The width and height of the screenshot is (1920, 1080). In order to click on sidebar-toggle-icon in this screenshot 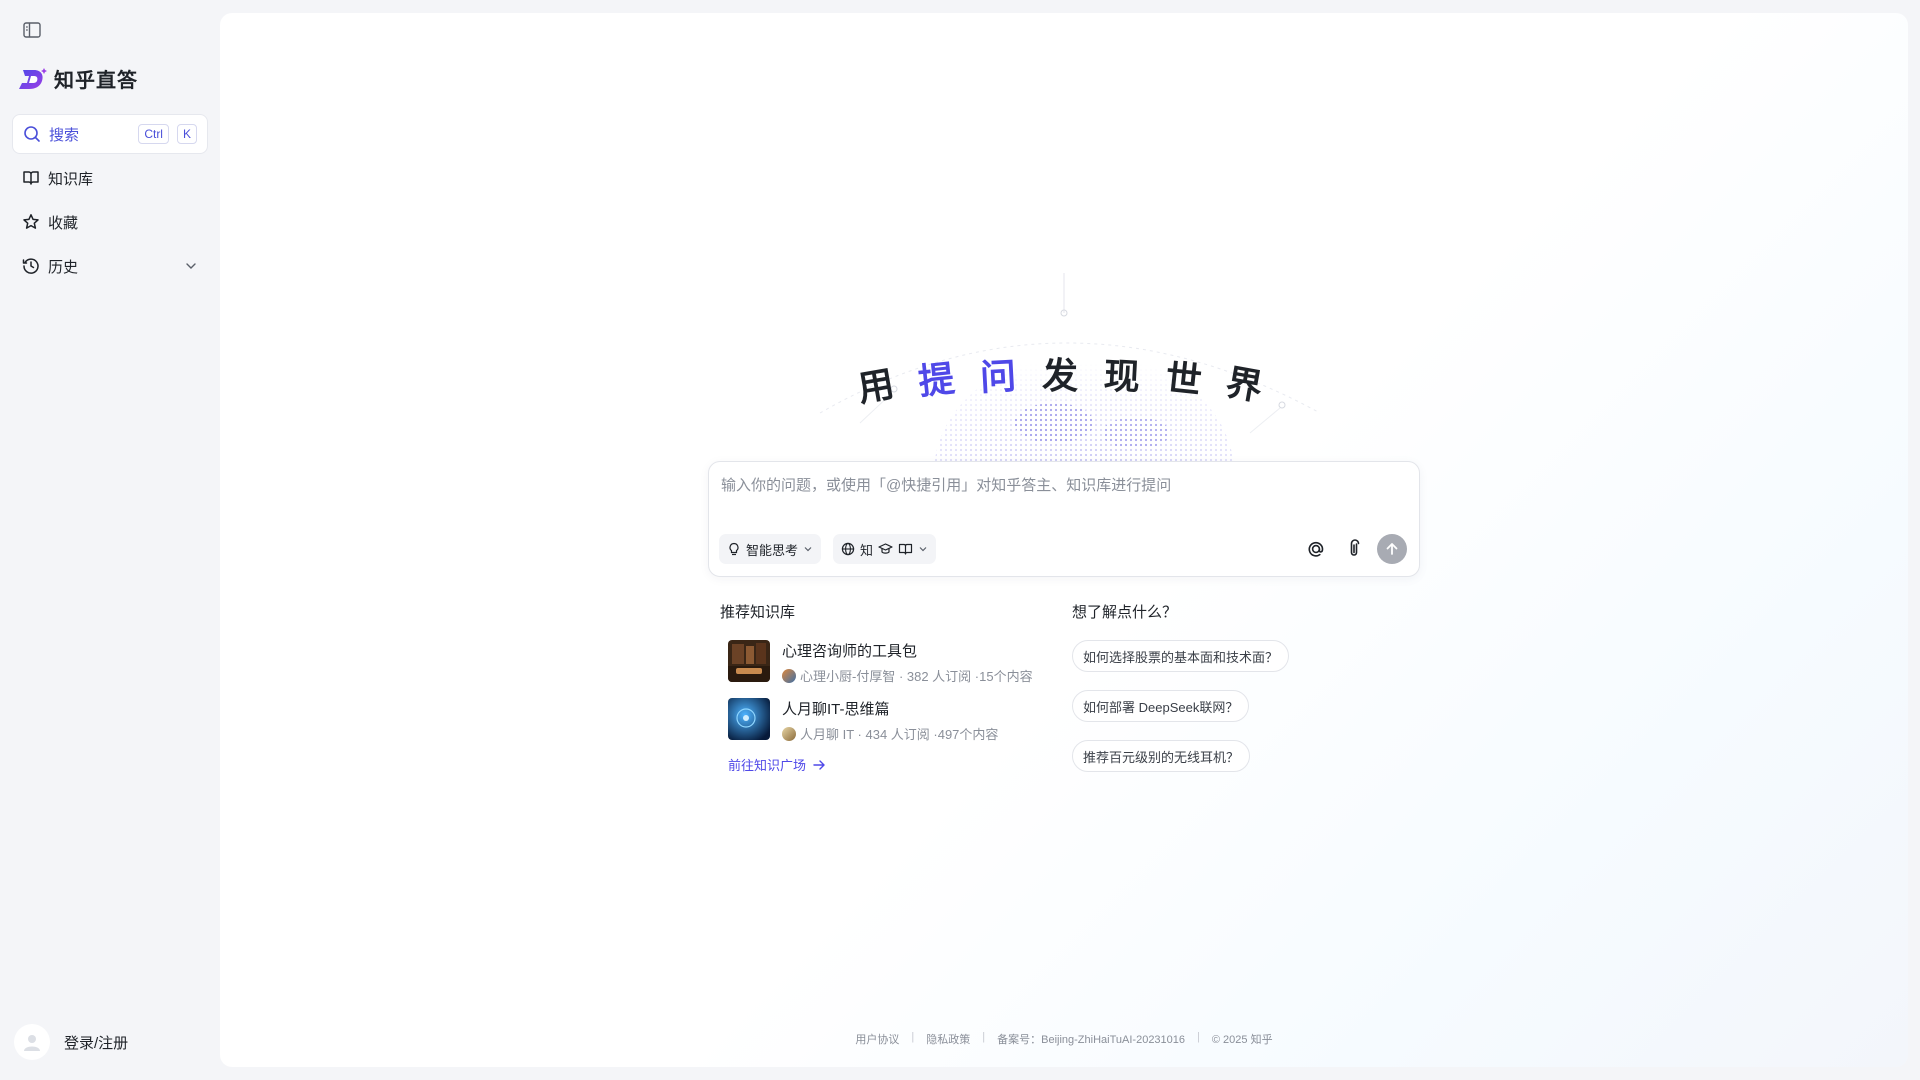, I will do `click(32, 30)`.